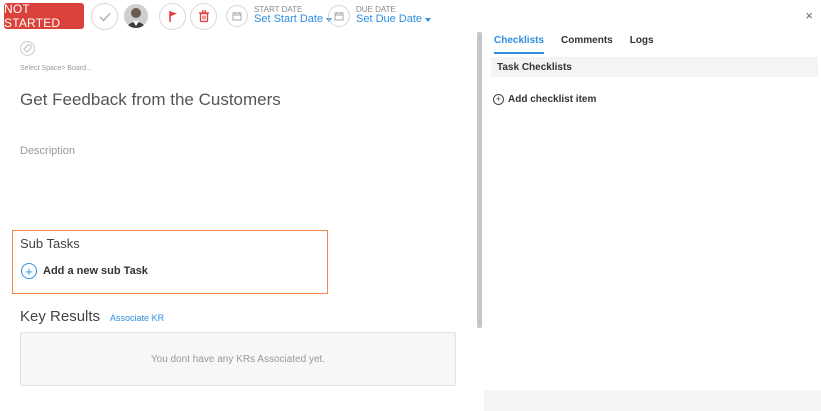  I want to click on caret-down-icon, so click(428, 20).